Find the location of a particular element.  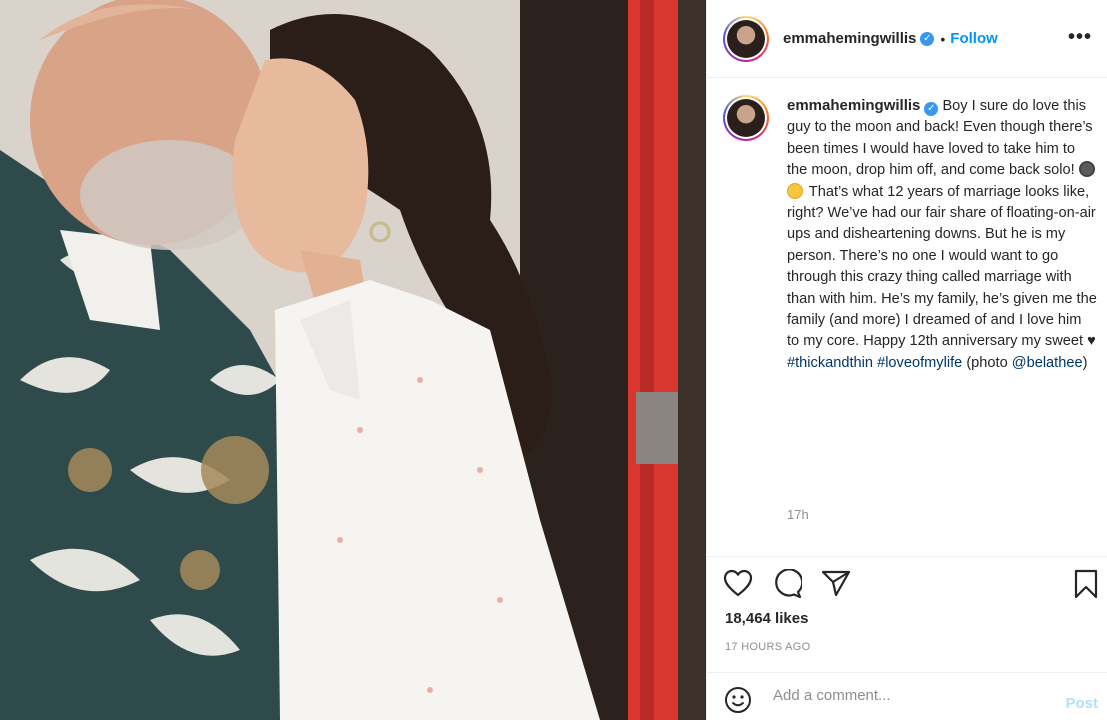

avatar is located at coordinates (746, 38).